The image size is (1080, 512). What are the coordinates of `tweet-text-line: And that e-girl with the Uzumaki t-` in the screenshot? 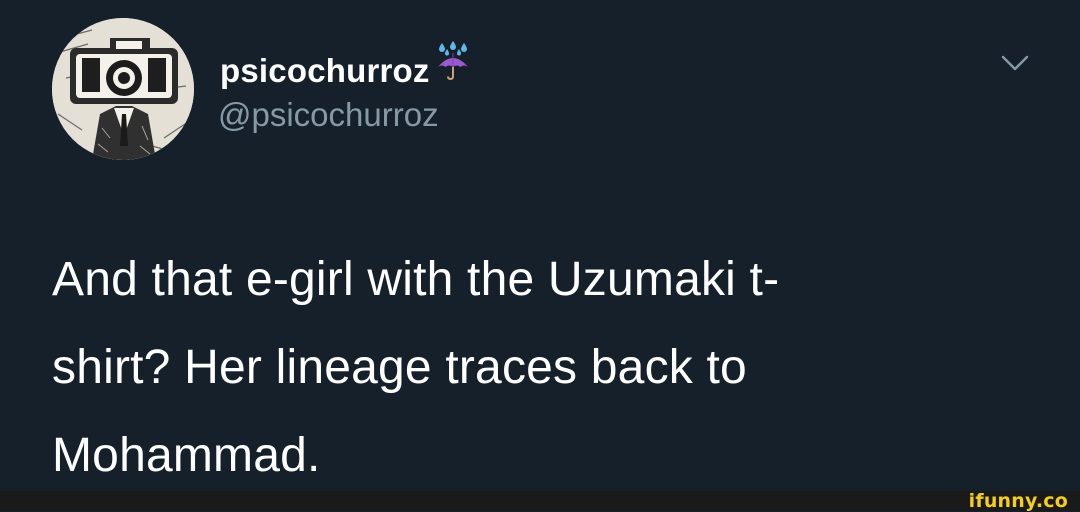 It's located at (416, 279).